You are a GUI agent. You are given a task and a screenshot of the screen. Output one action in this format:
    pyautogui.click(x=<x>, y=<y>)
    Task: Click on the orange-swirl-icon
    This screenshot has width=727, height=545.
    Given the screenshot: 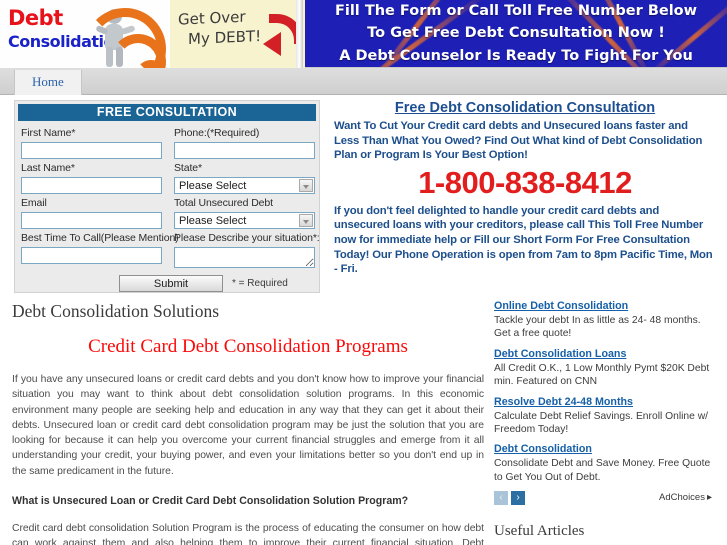 What is the action you would take?
    pyautogui.click(x=123, y=36)
    